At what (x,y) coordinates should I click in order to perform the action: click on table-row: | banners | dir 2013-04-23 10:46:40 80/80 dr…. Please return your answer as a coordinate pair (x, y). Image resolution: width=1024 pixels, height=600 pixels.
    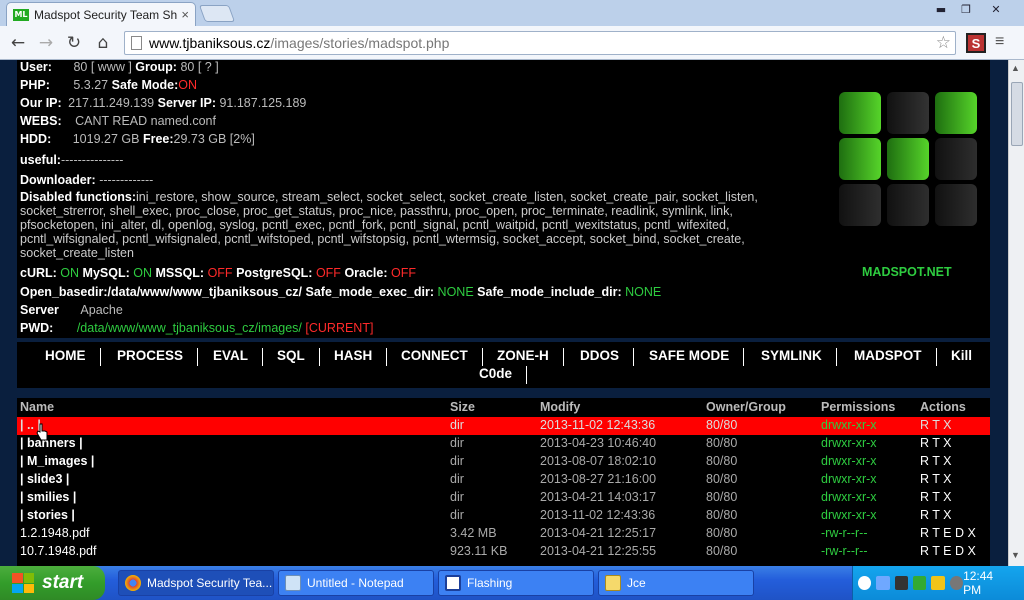
    Looking at the image, I should click on (503, 444).